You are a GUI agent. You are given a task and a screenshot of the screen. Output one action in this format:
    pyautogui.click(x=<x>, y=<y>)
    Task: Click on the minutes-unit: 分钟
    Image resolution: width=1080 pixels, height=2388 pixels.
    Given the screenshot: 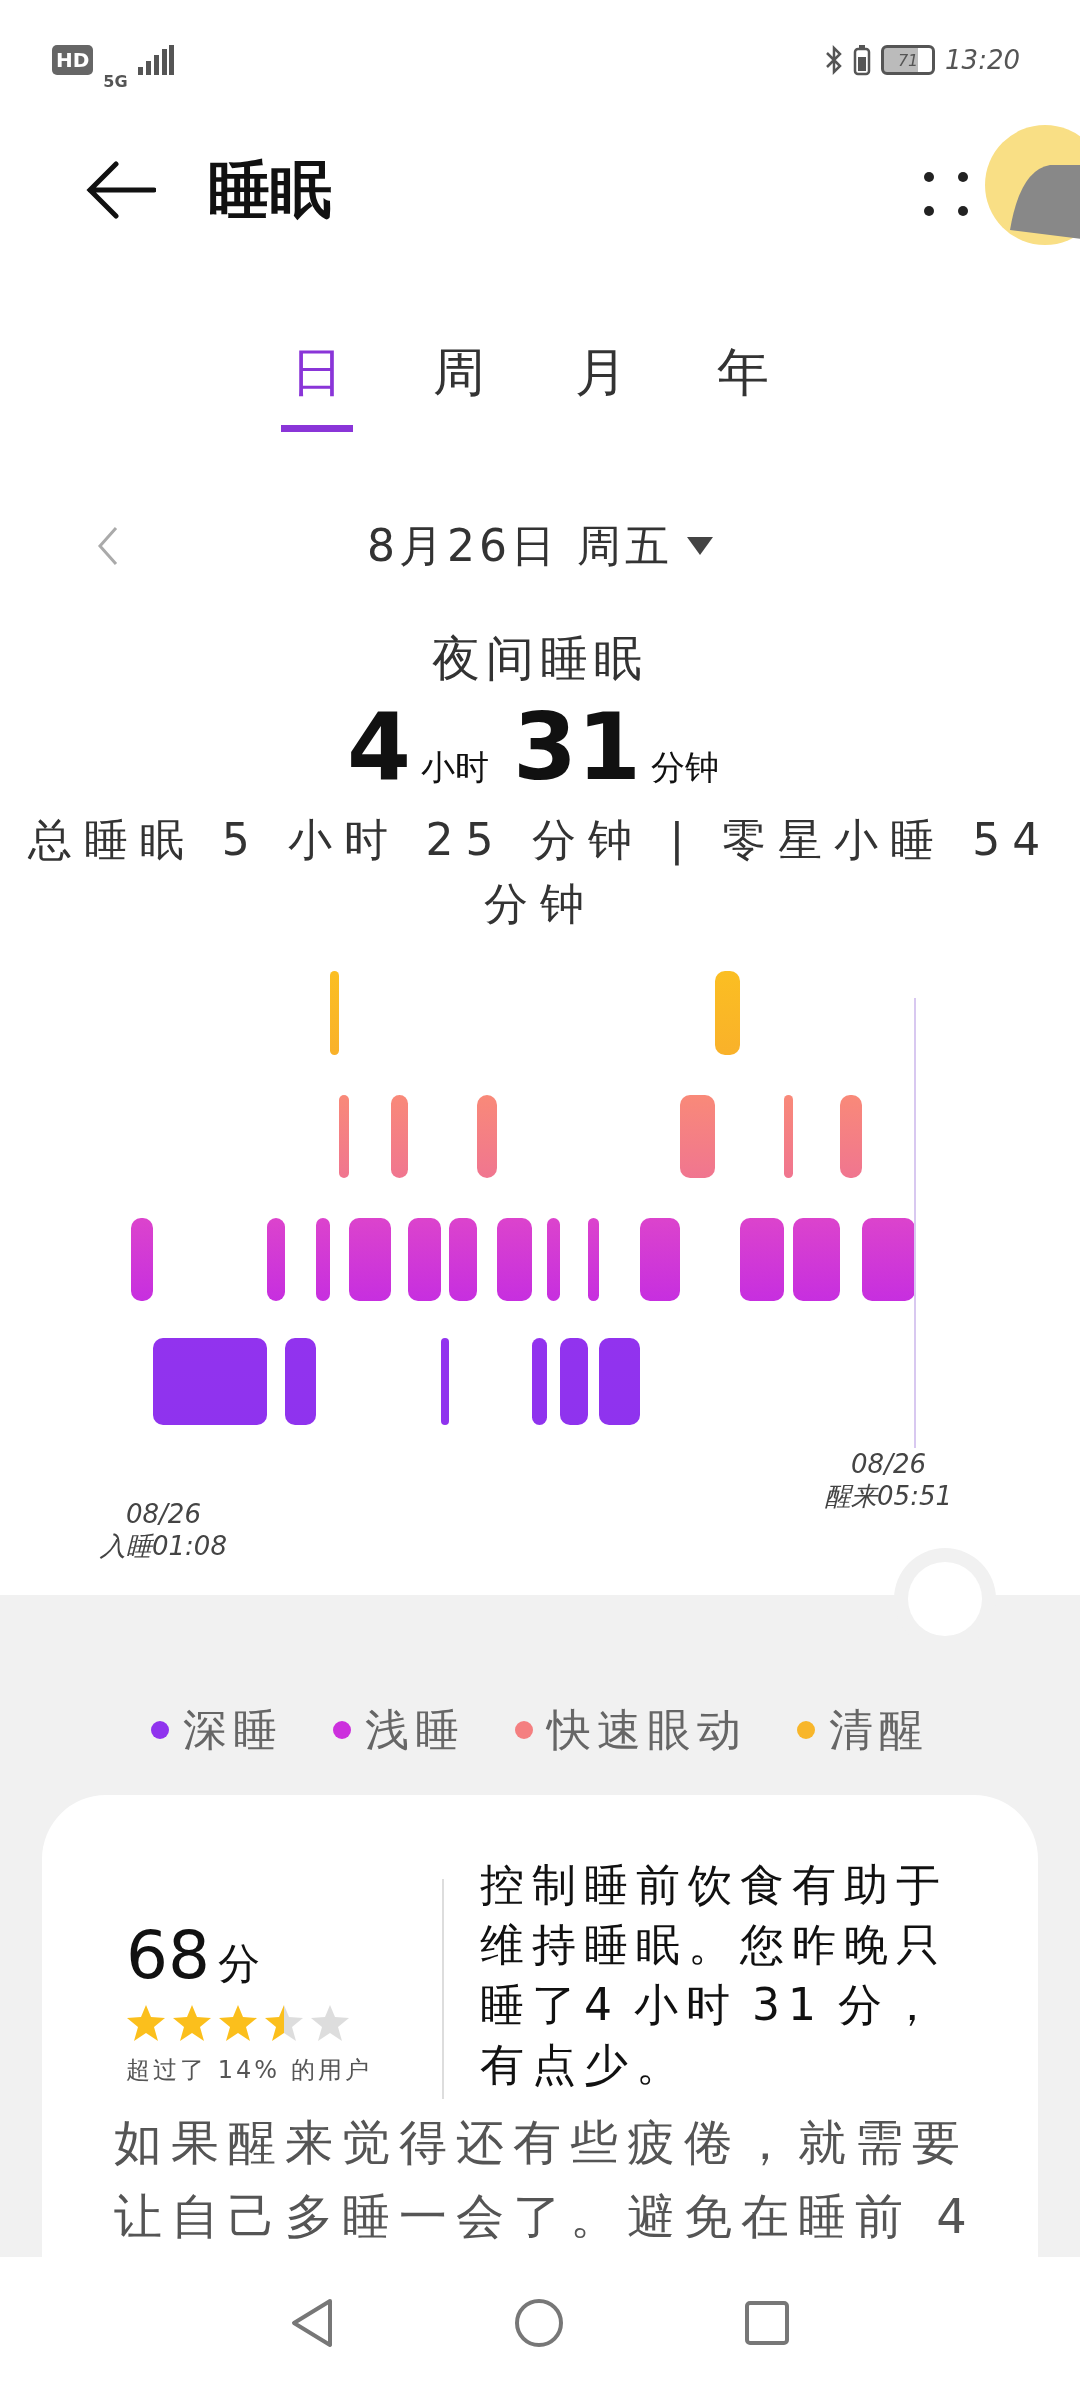 What is the action you would take?
    pyautogui.click(x=685, y=767)
    